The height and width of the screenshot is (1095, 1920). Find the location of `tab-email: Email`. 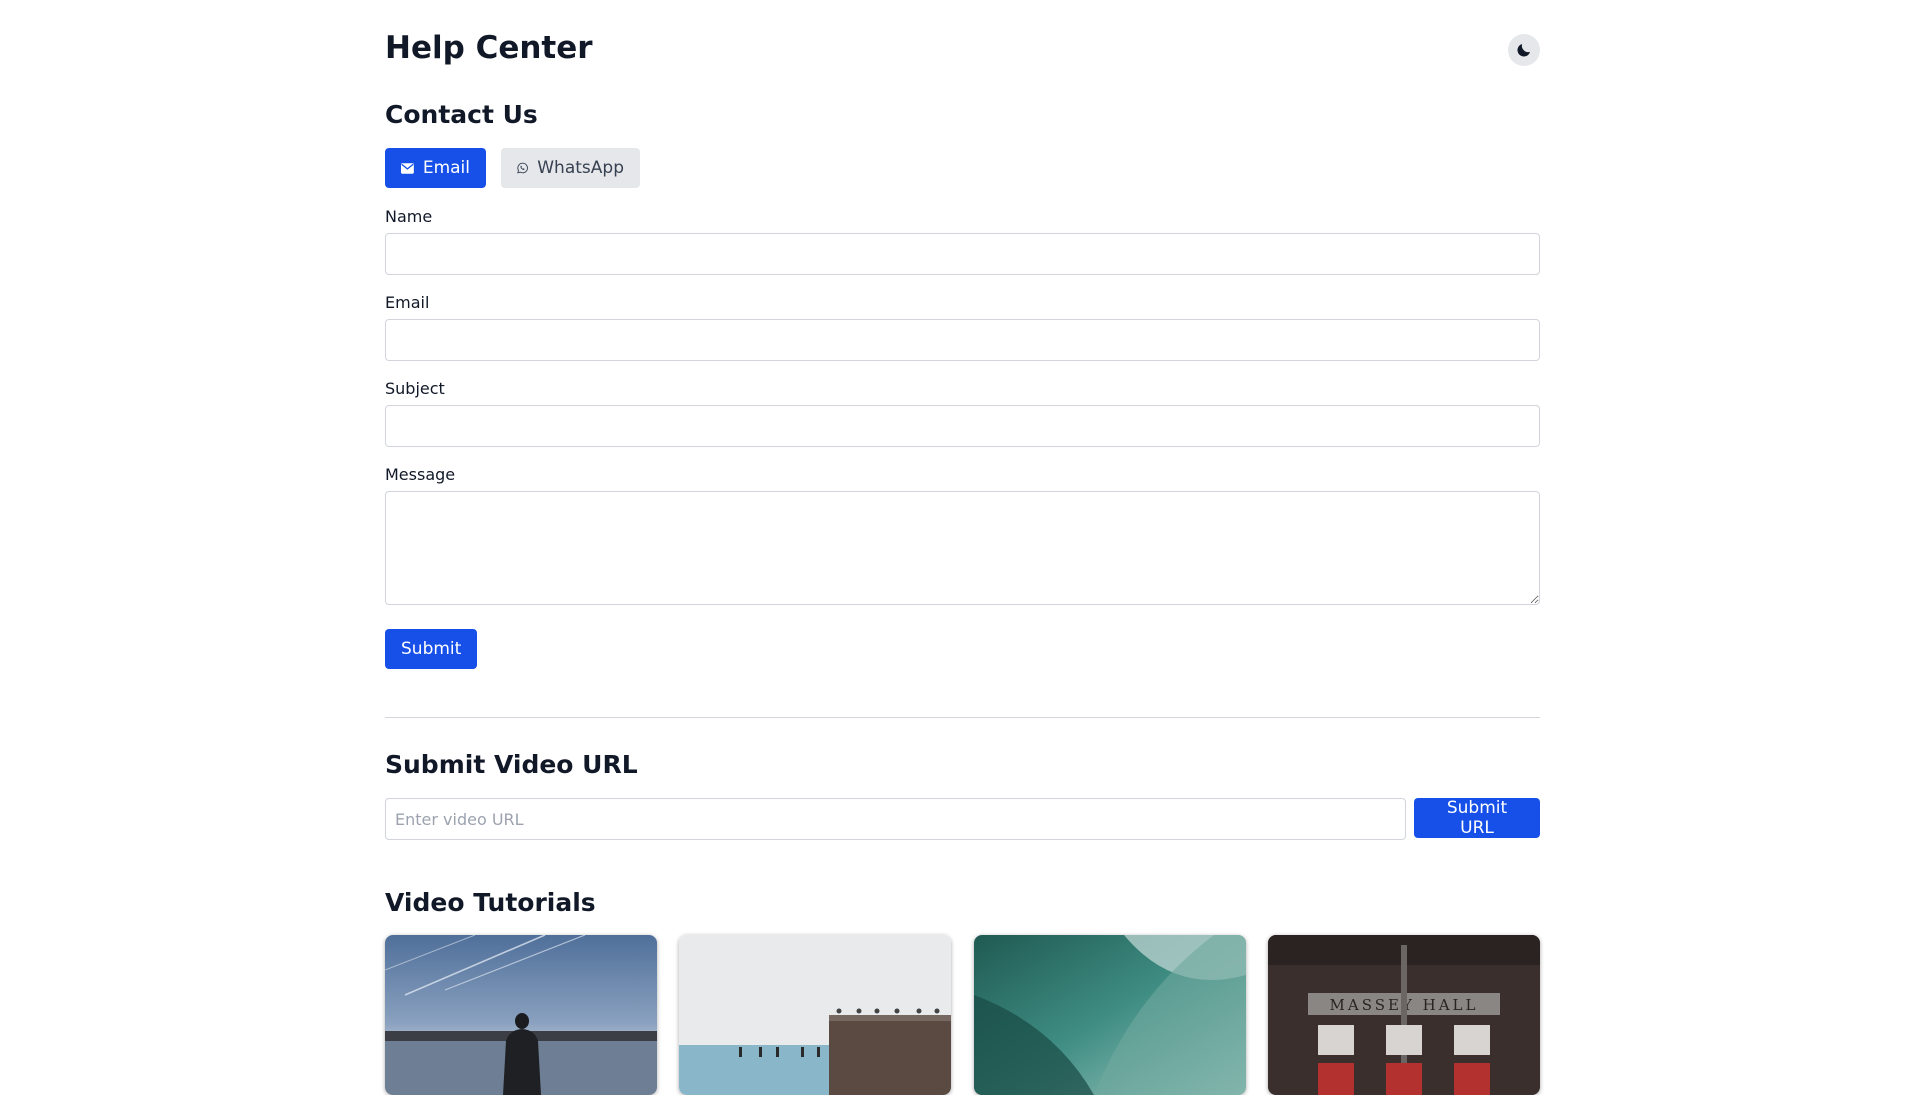

tab-email: Email is located at coordinates (435, 168).